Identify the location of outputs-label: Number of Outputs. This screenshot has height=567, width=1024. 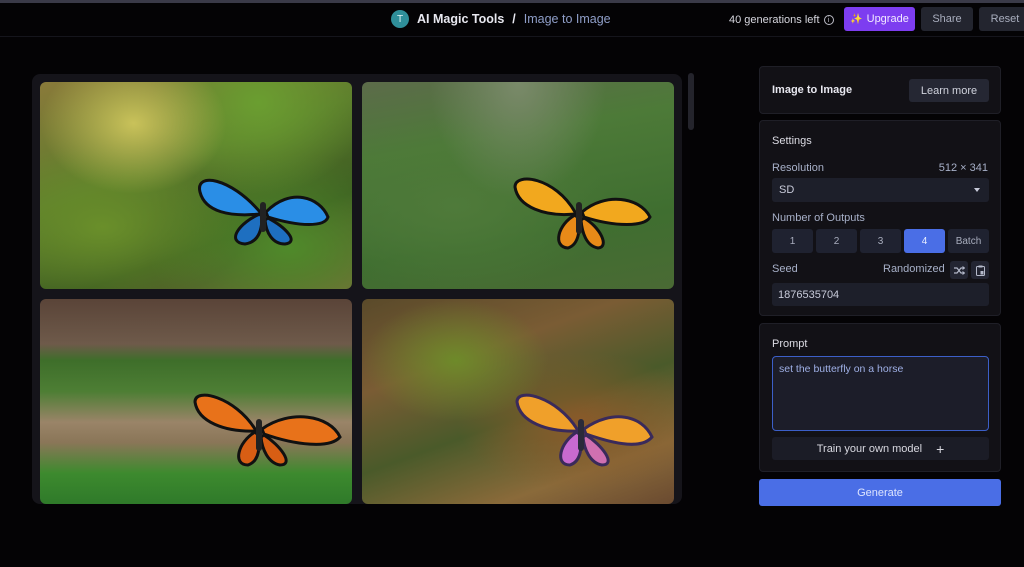
(818, 218).